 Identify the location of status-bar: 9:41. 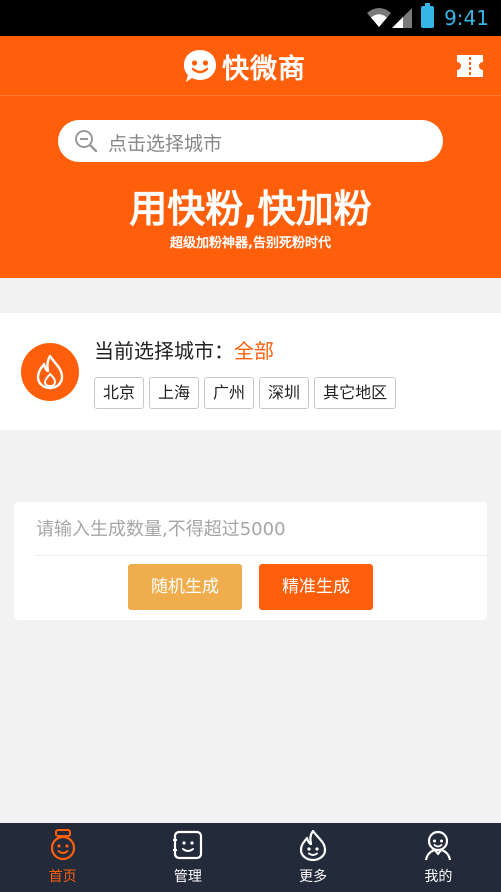
(250, 18).